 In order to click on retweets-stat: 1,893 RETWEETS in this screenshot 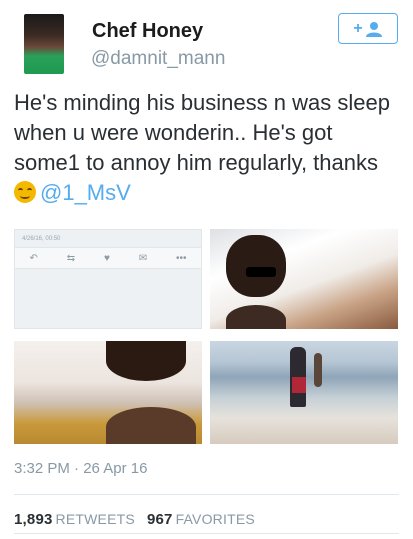, I will do `click(74, 519)`.